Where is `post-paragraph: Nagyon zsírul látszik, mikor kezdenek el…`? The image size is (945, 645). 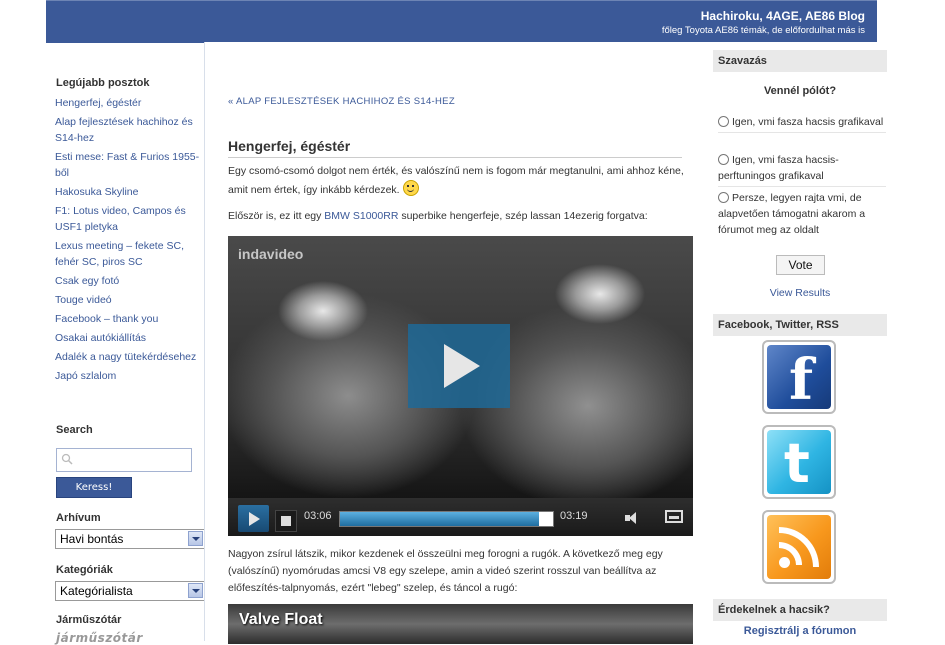
post-paragraph: Nagyon zsírul látszik, mikor kezdenek el… is located at coordinates (445, 571).